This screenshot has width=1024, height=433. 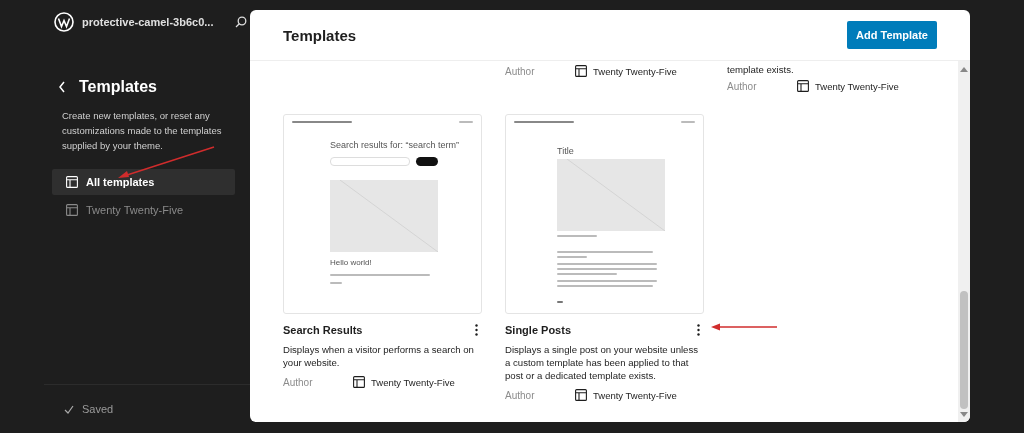 What do you see at coordinates (602, 362) in the screenshot?
I see `template-description: Displays a single post on your website unless a custom template has been applied to that post or a dedicated template exists.` at bounding box center [602, 362].